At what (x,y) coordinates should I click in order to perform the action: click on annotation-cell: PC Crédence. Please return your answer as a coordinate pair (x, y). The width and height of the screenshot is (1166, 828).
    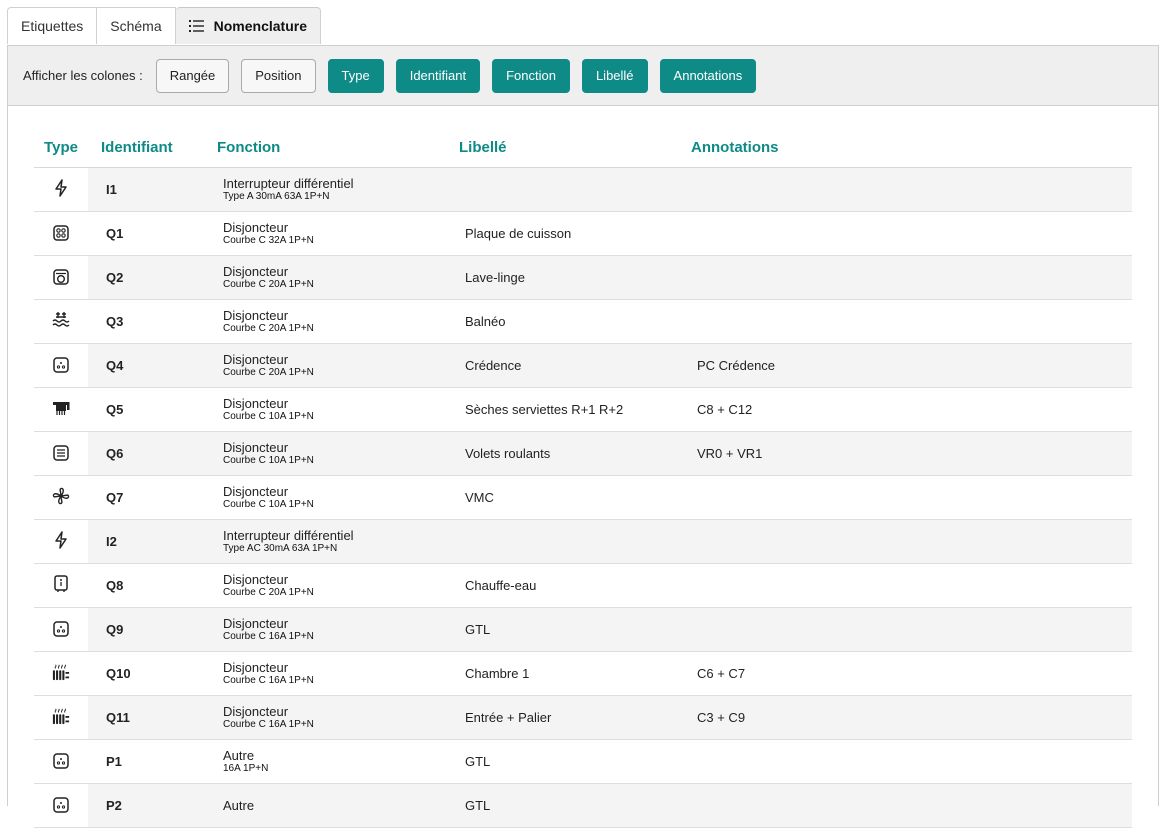
    Looking at the image, I should click on (911, 365).